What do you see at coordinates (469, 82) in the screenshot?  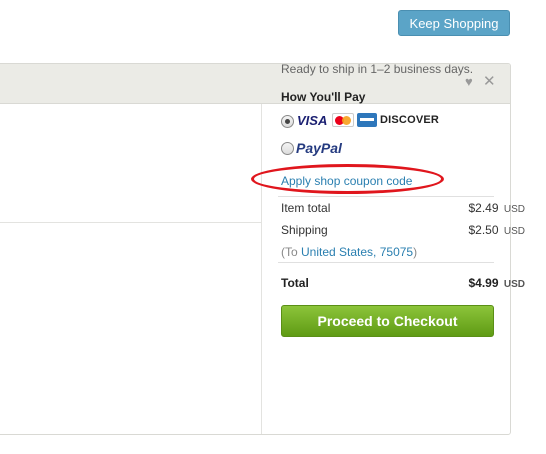 I see `heart-icon: ♥` at bounding box center [469, 82].